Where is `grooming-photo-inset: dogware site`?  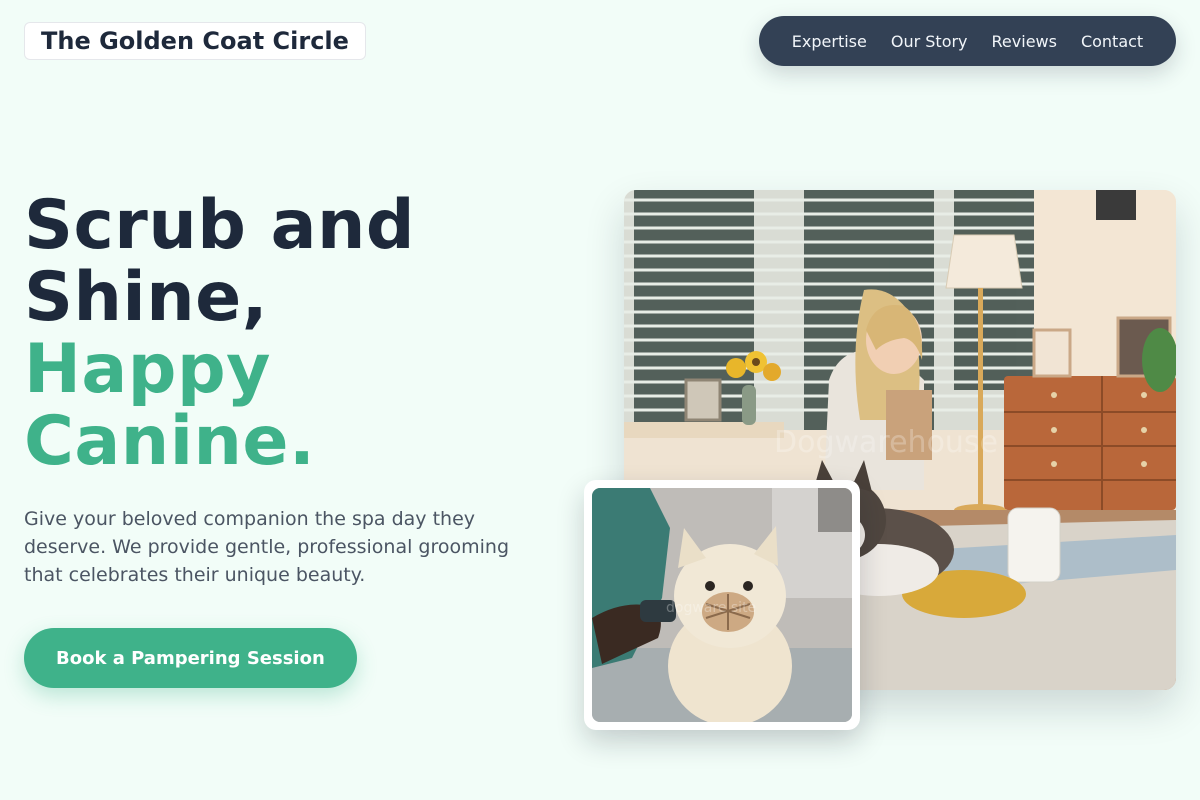 grooming-photo-inset: dogware site is located at coordinates (722, 605).